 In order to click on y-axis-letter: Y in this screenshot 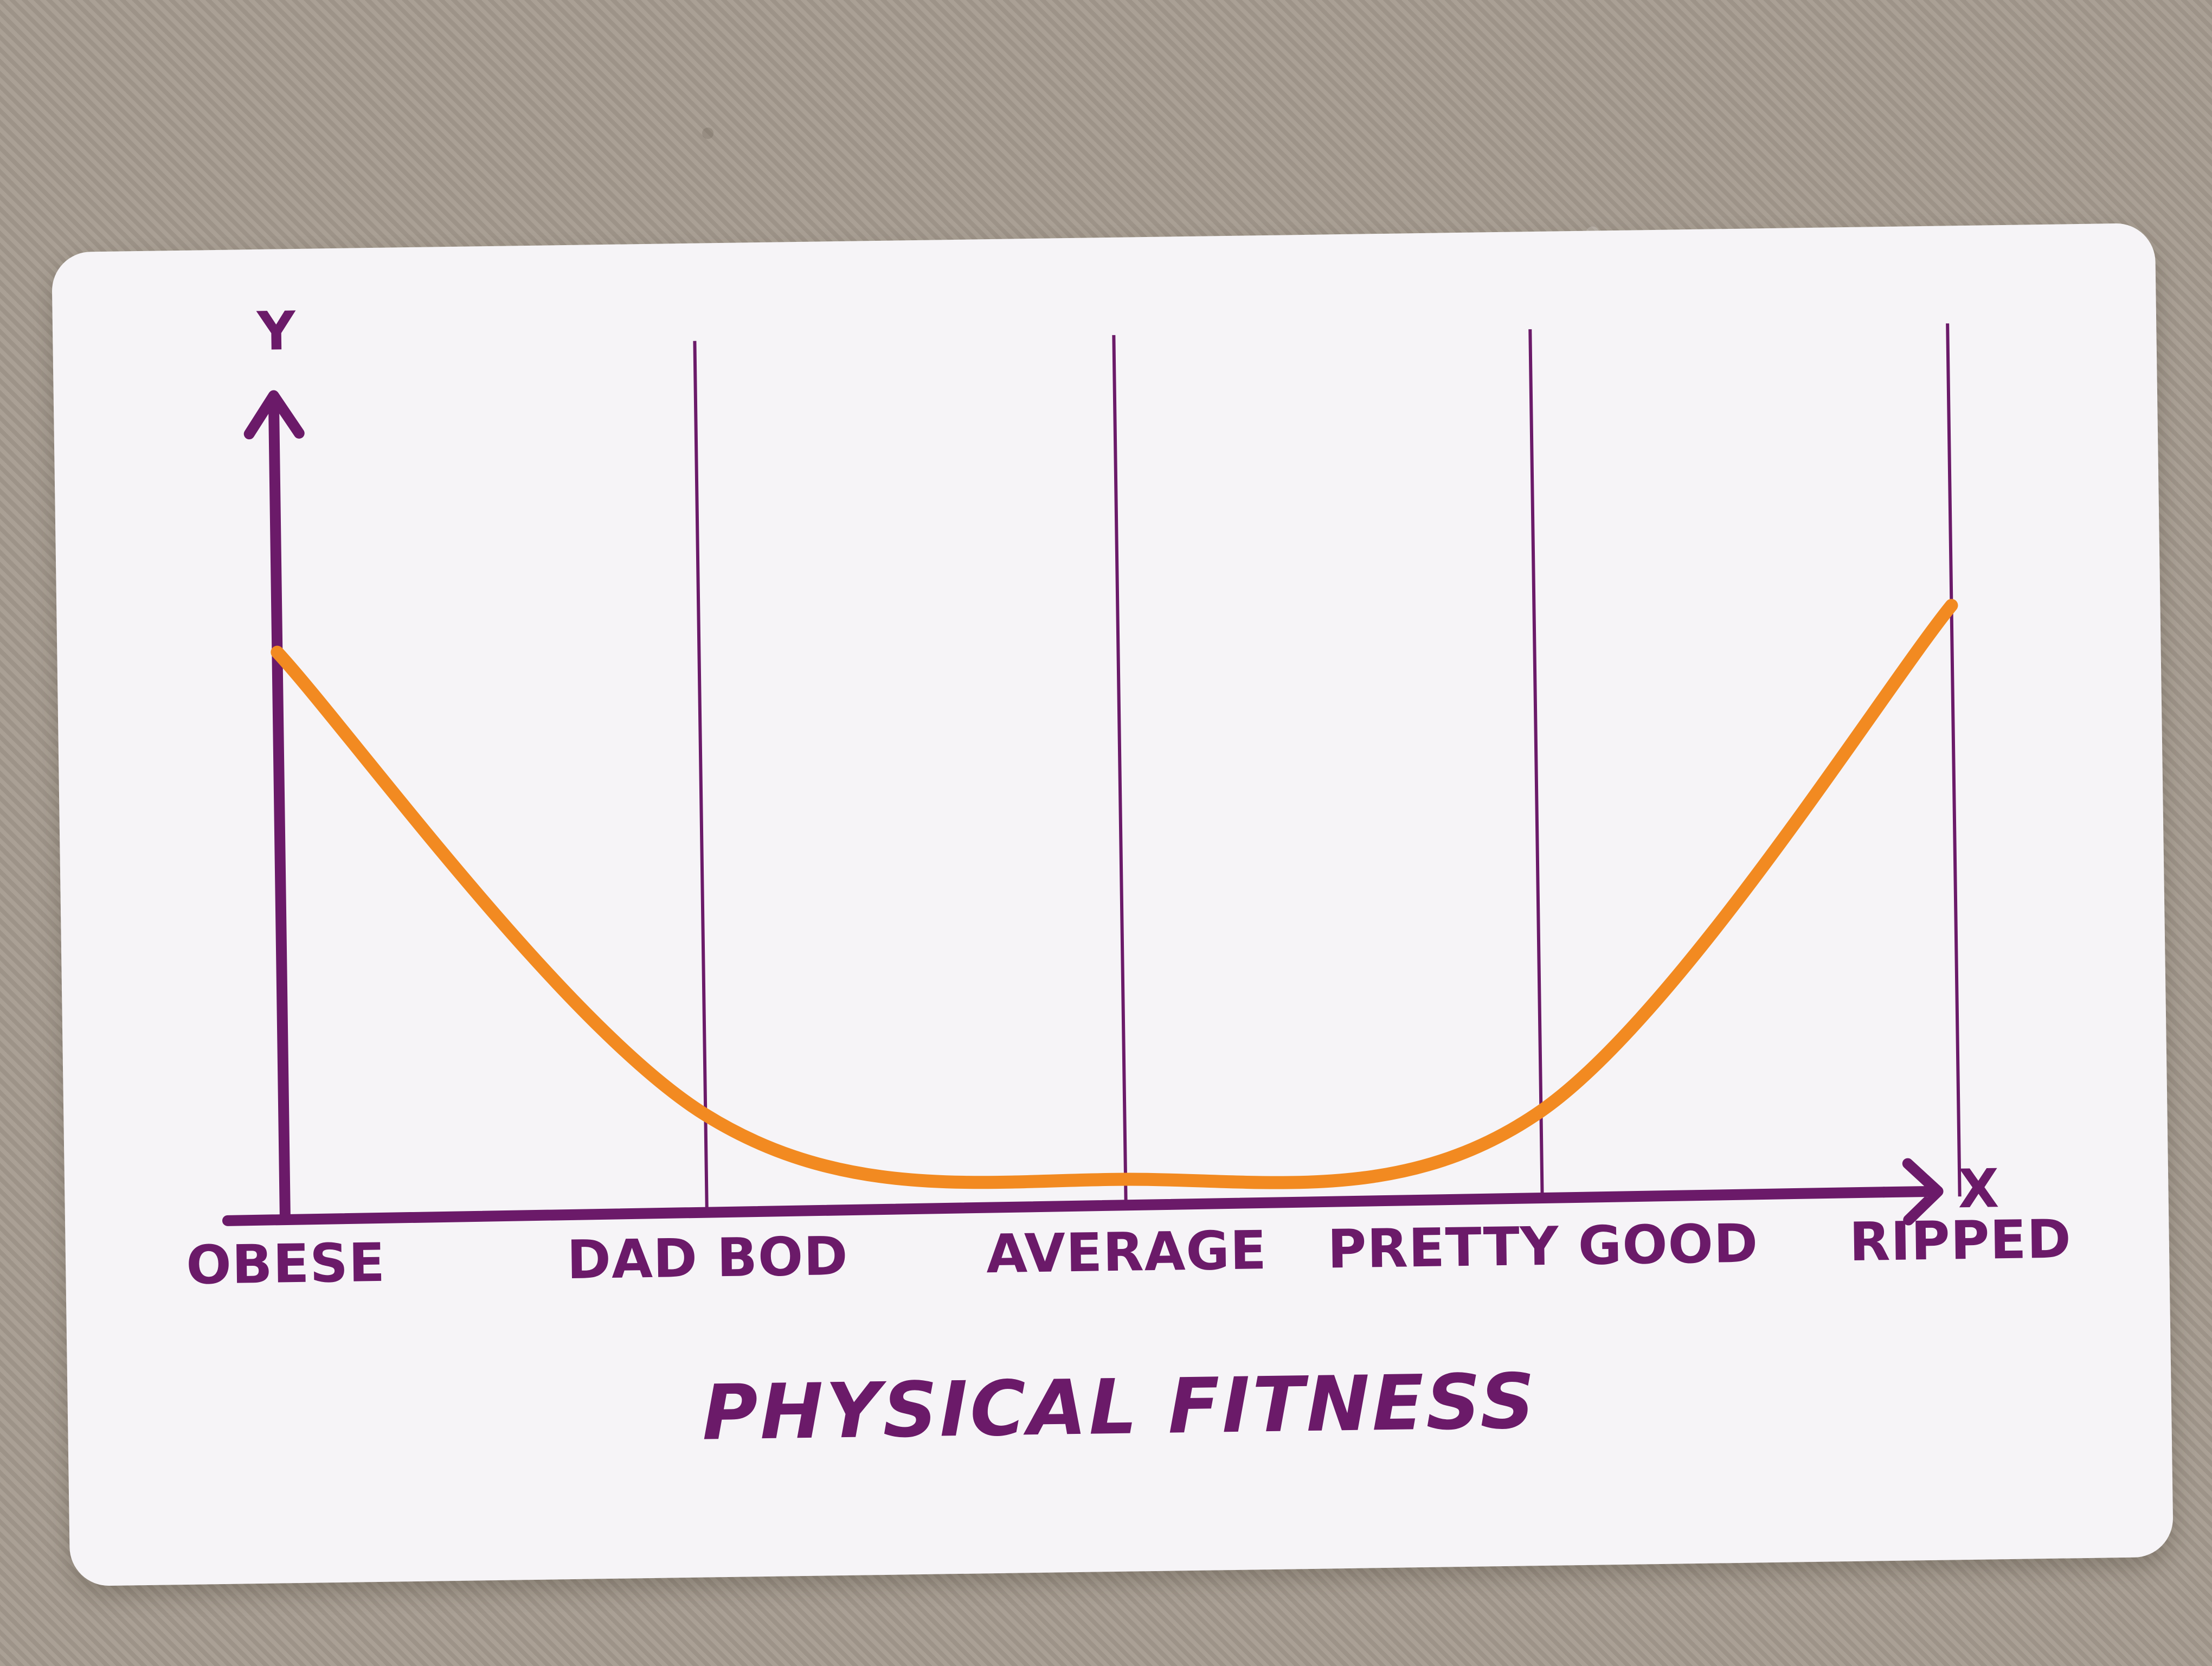, I will do `click(276, 331)`.